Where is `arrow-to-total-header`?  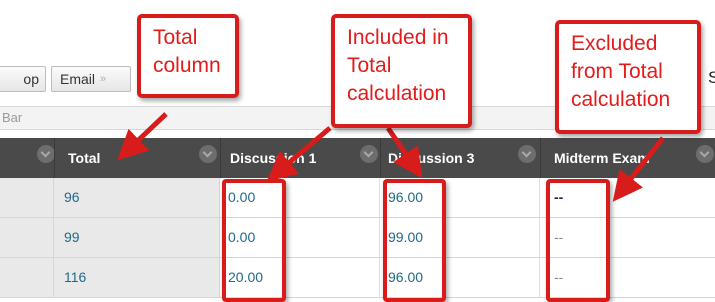
arrow-to-total-header is located at coordinates (142, 136).